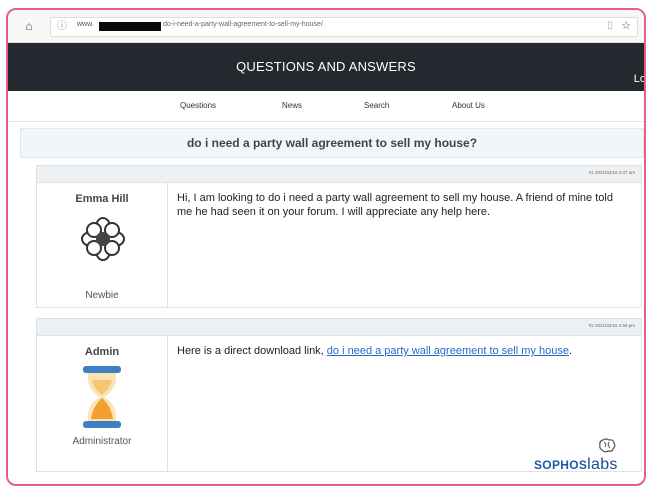 Image resolution: width=653 pixels, height=489 pixels. I want to click on post-meta: #2 2021/02/16 4:56 pm, so click(339, 327).